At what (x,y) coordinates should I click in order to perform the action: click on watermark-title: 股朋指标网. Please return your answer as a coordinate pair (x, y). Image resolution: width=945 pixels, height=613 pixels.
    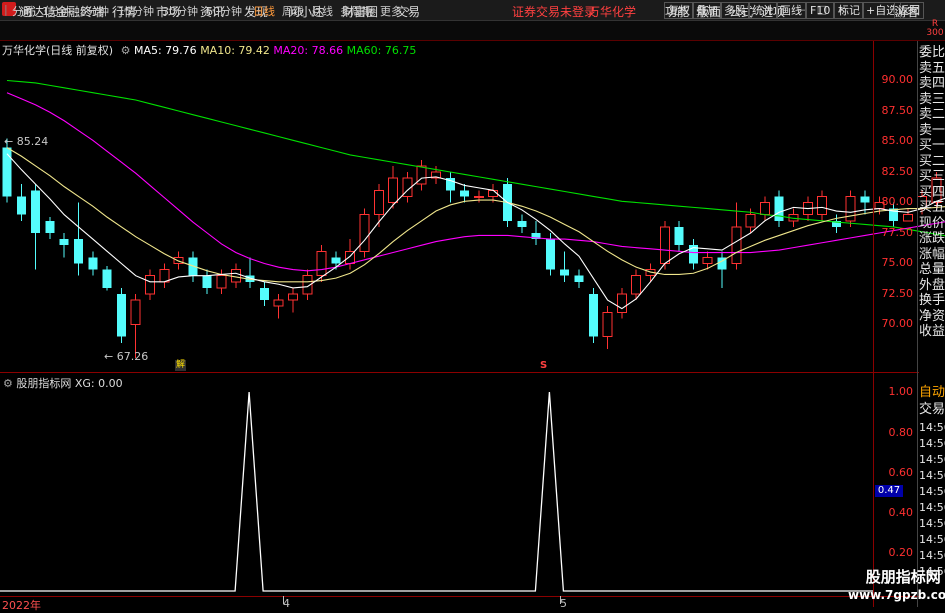
    Looking at the image, I should click on (896, 577).